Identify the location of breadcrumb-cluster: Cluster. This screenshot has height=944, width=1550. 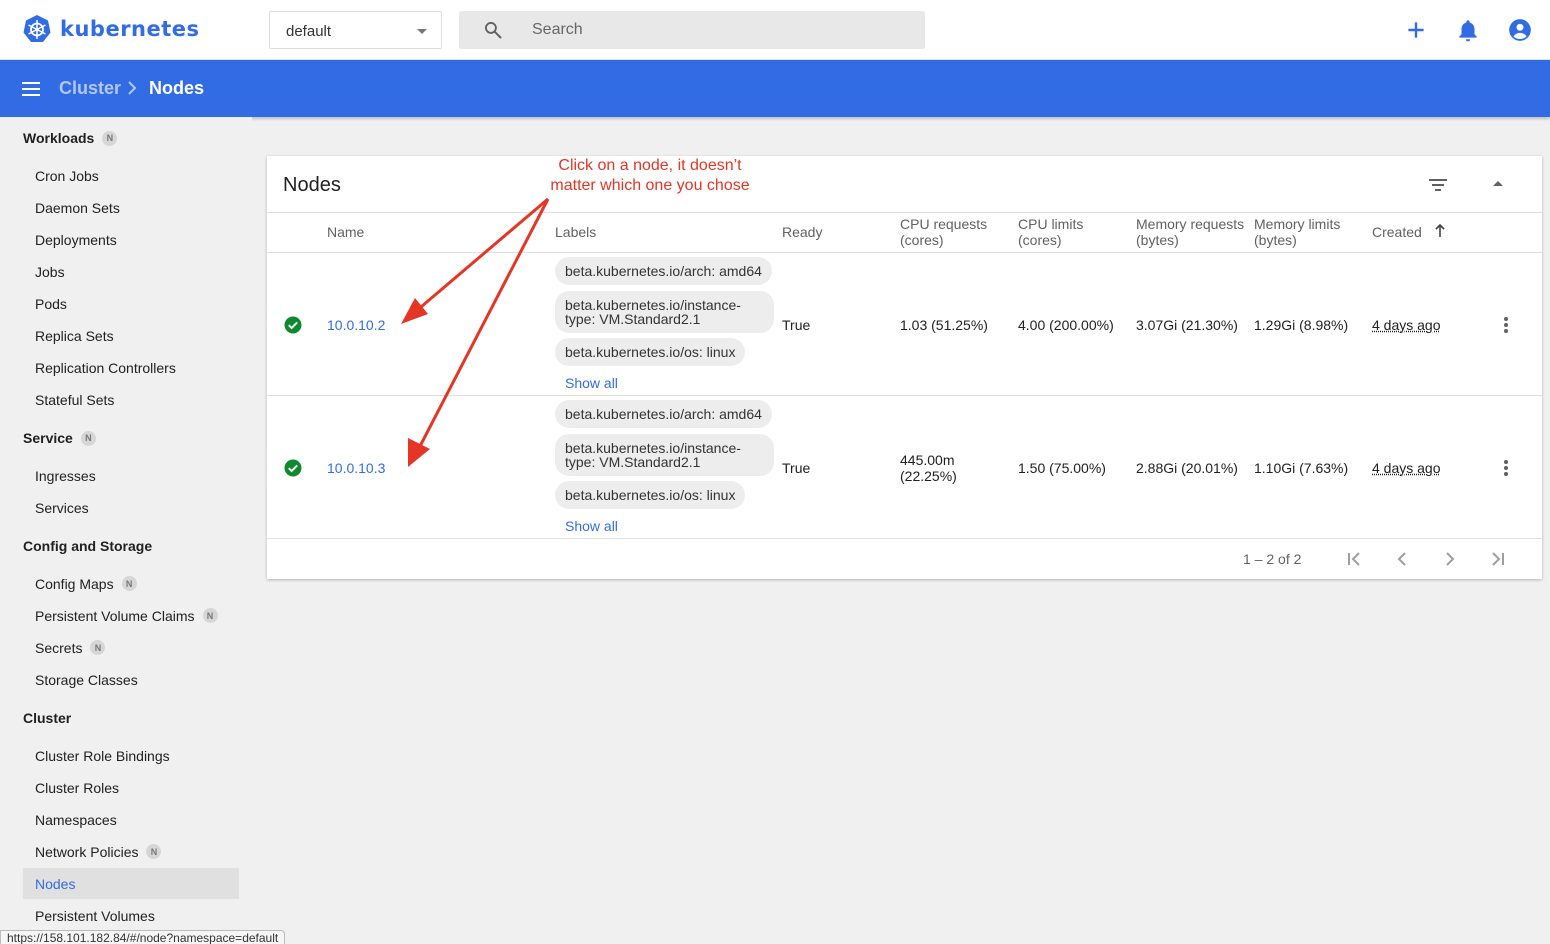
(90, 88).